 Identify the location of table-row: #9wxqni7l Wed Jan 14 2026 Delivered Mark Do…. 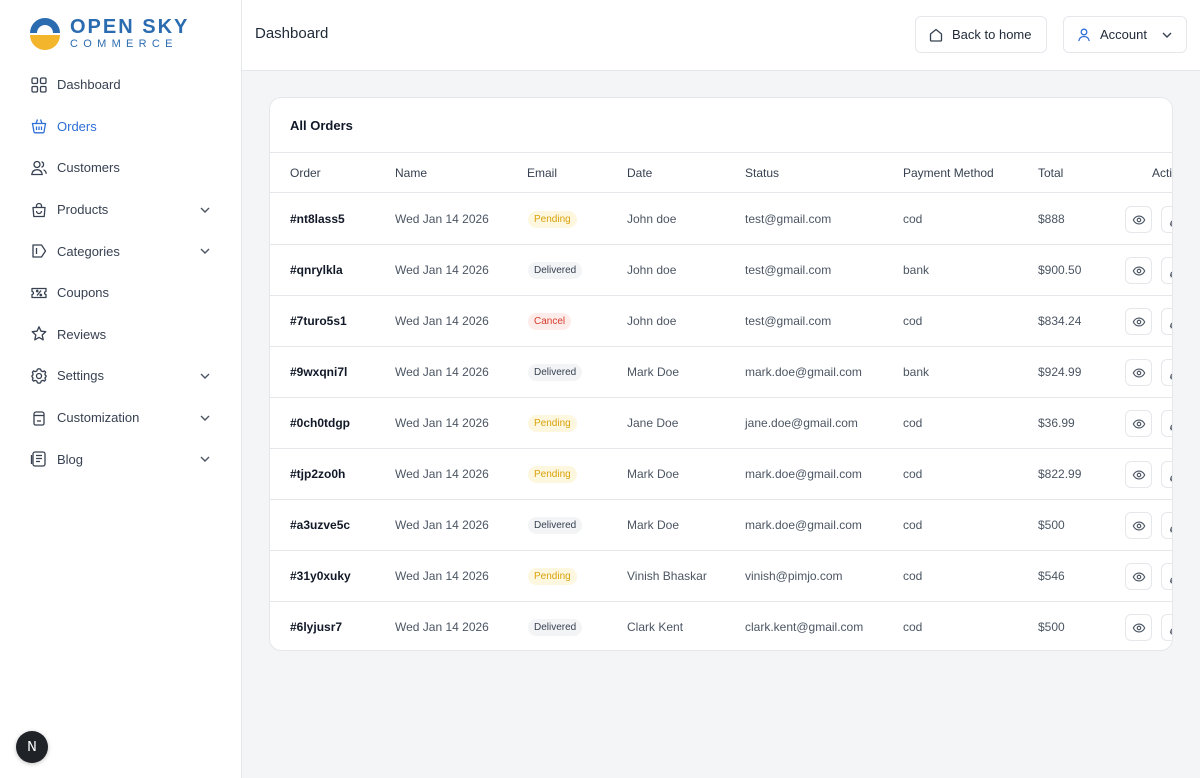
(721, 372).